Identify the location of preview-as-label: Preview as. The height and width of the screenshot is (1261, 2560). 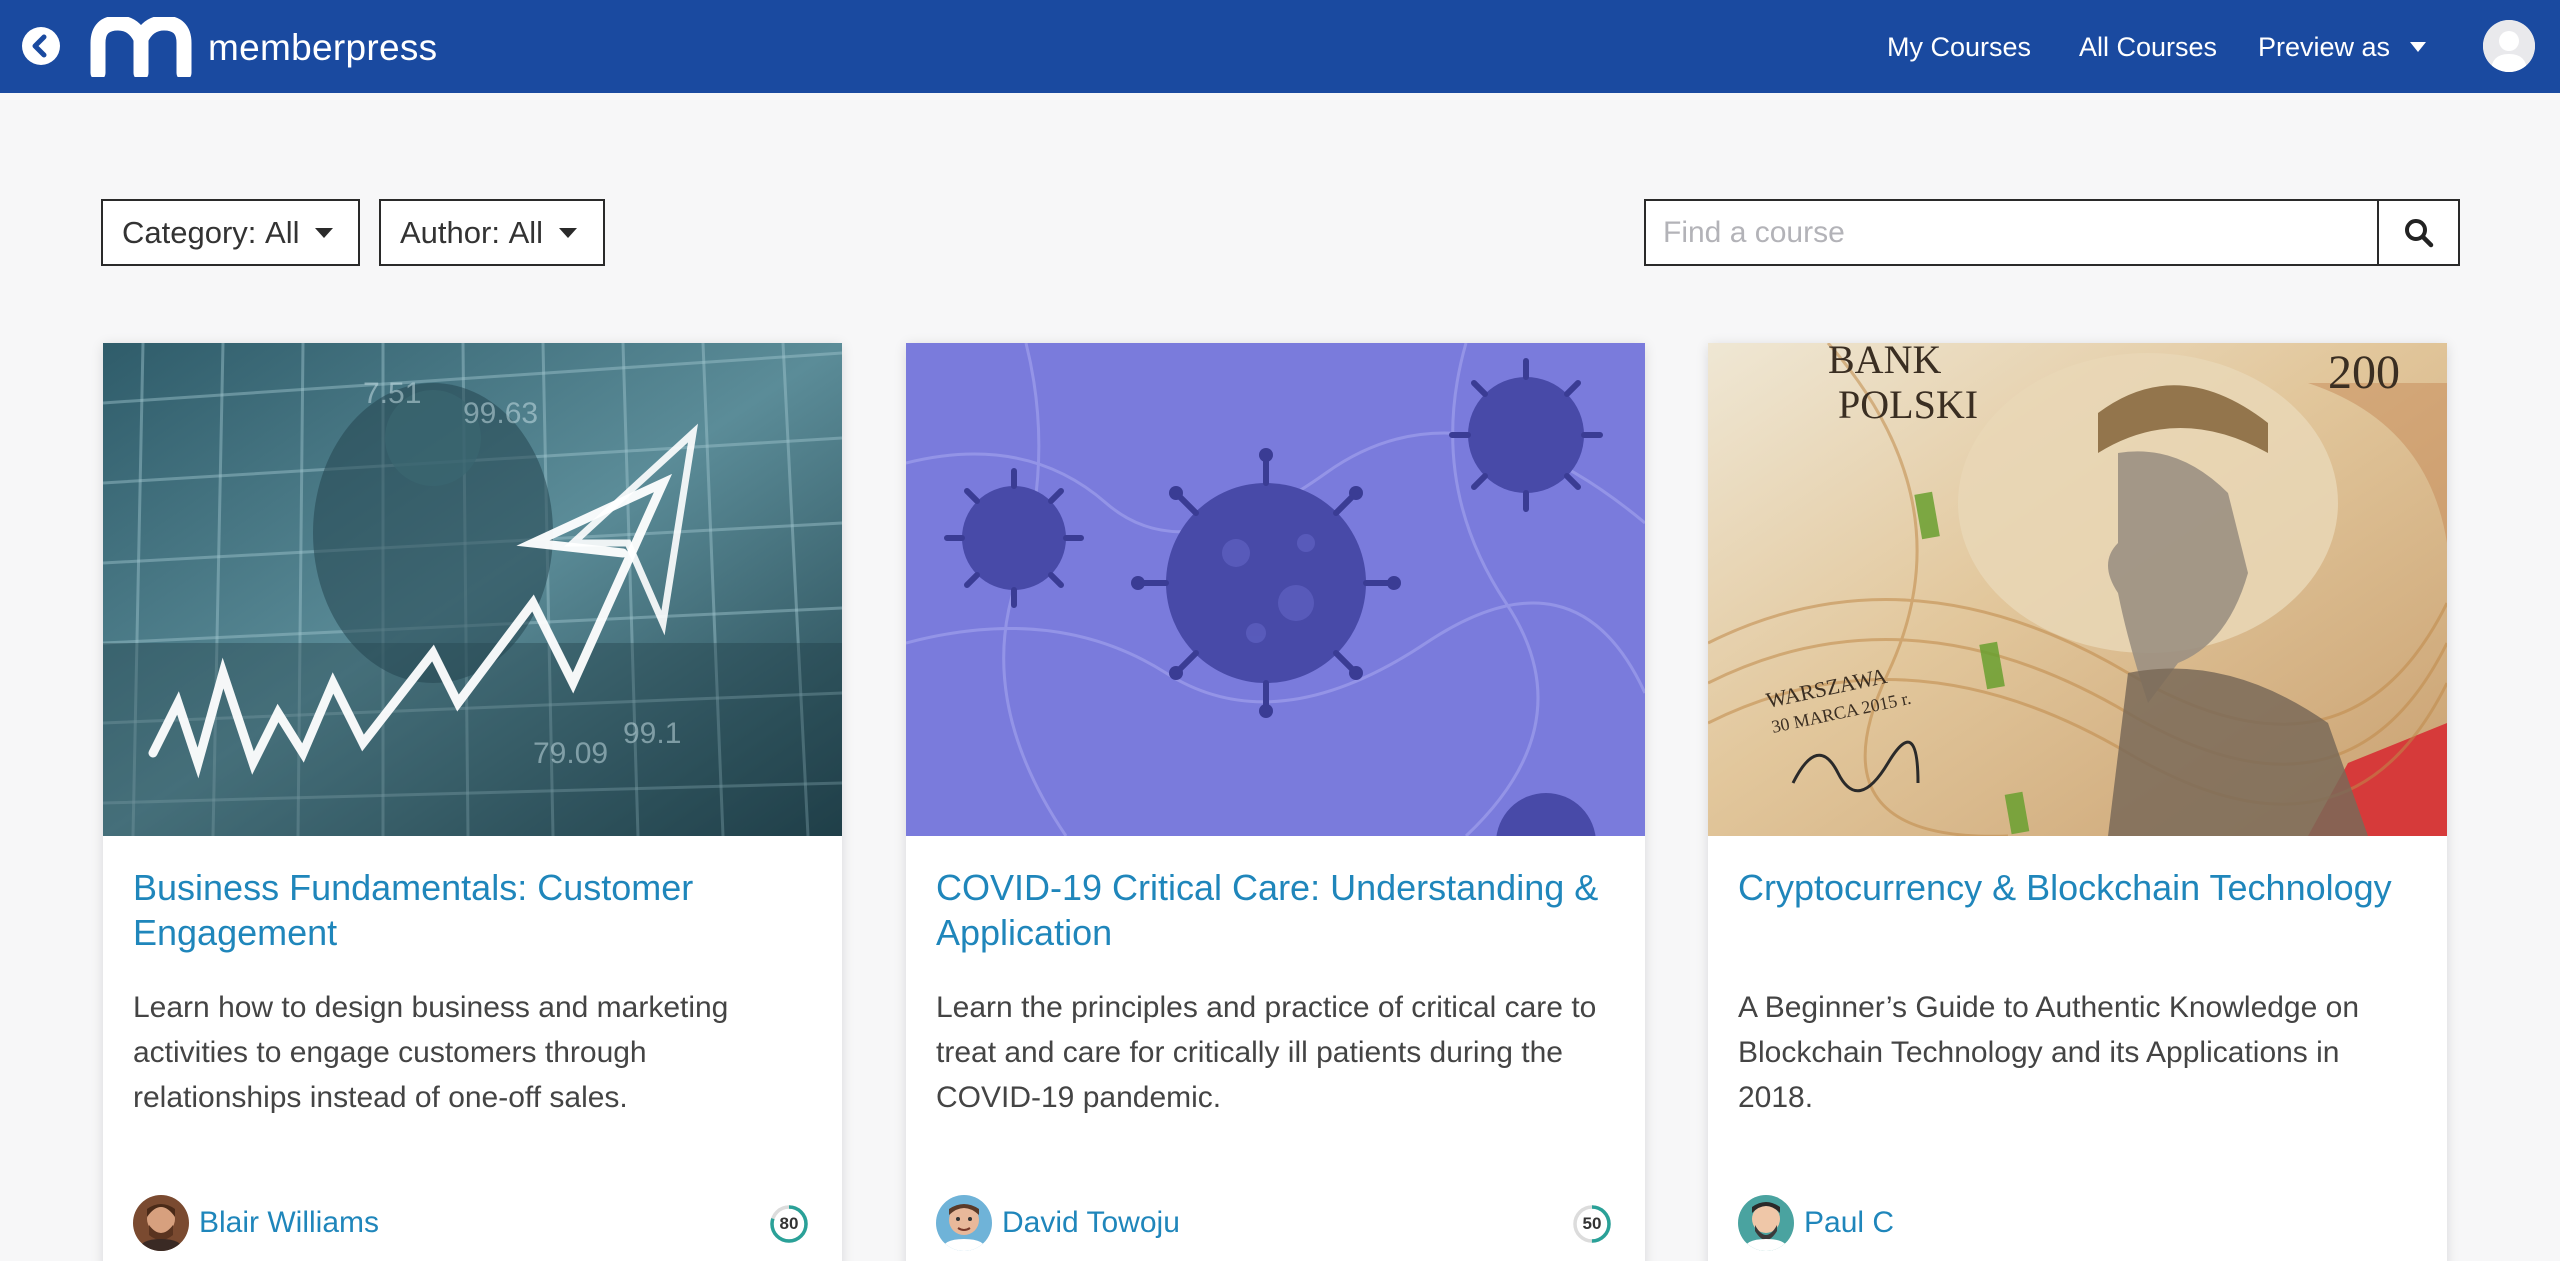
(2324, 46).